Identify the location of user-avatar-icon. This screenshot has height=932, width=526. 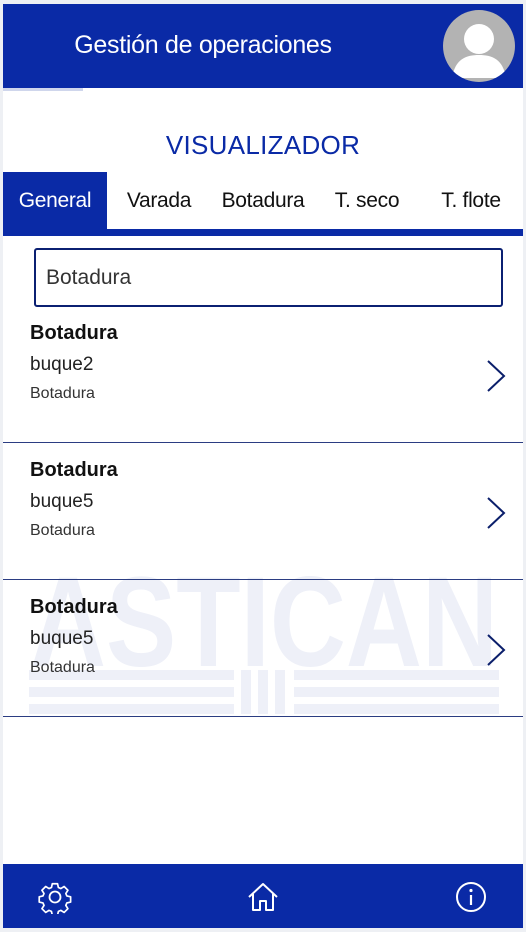
(479, 46).